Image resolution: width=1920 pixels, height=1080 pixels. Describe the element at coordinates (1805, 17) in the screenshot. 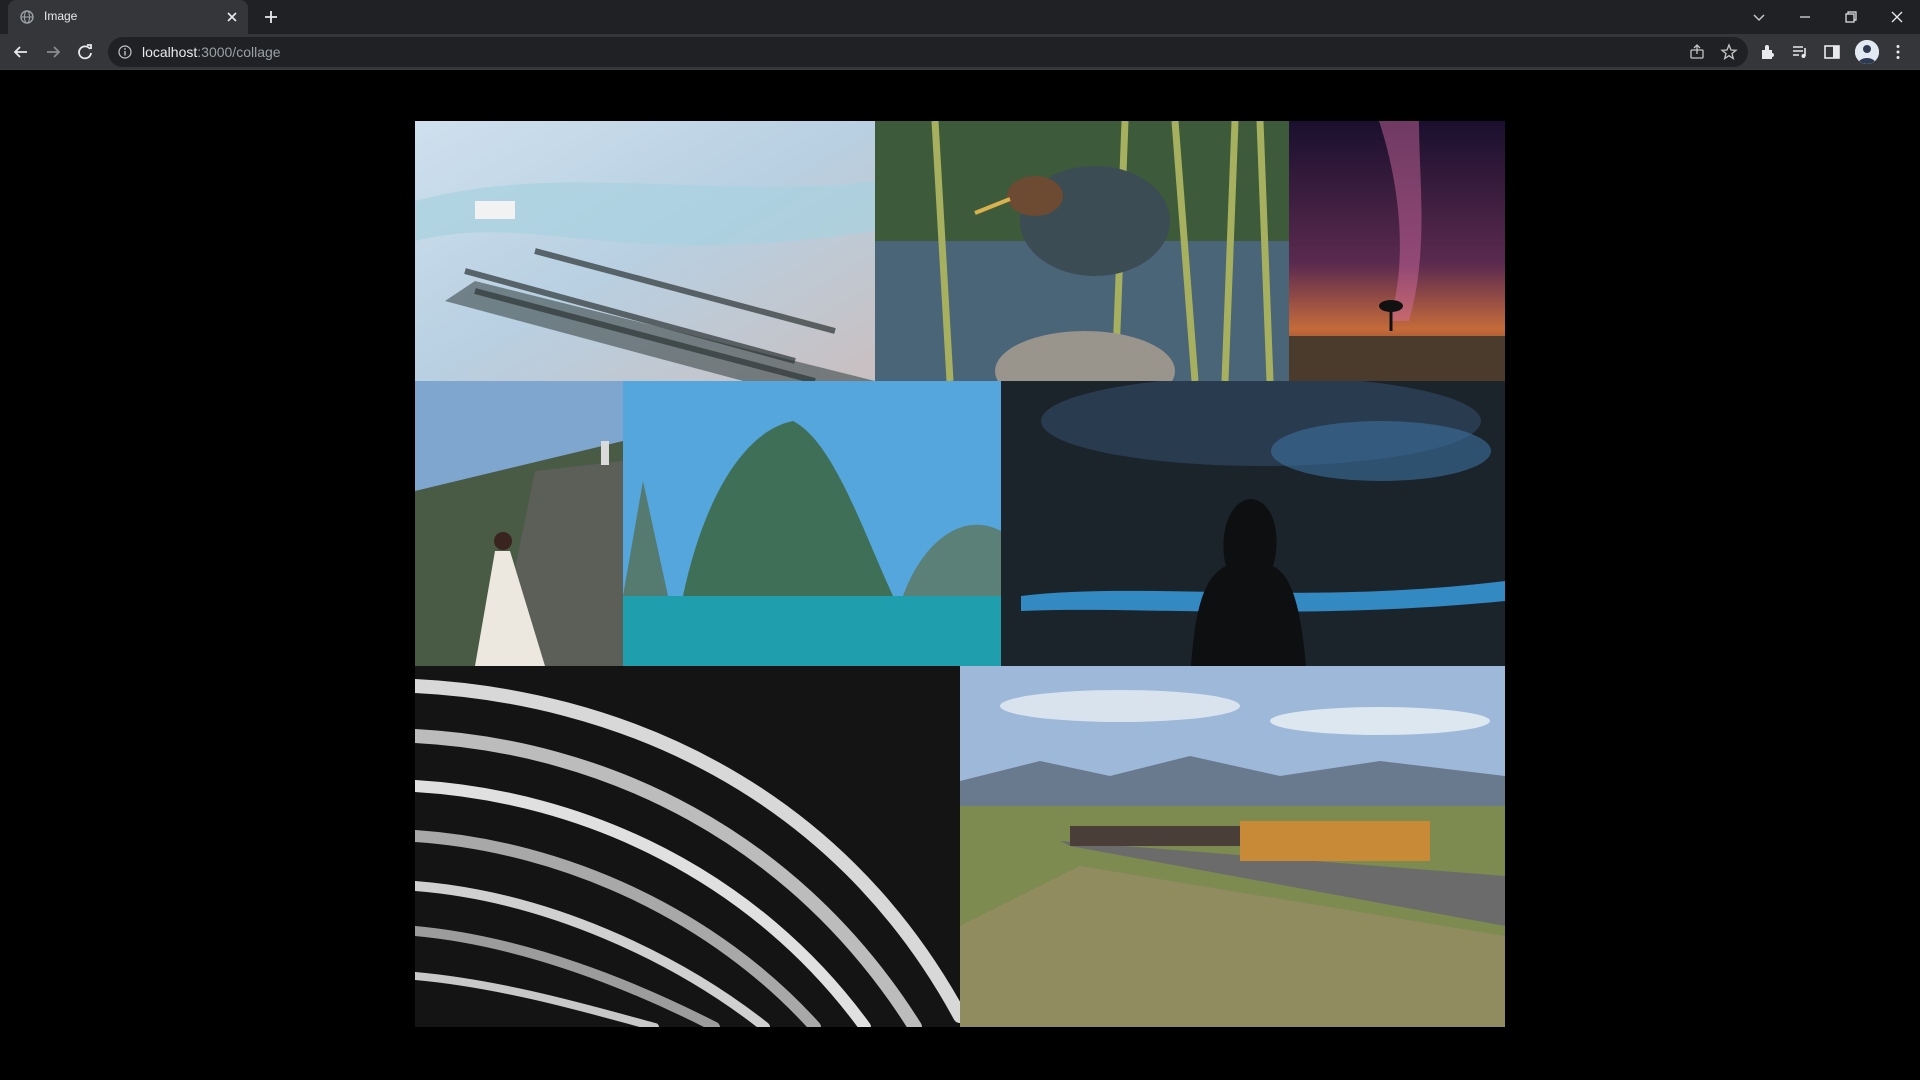

I see `minimize-icon` at that location.